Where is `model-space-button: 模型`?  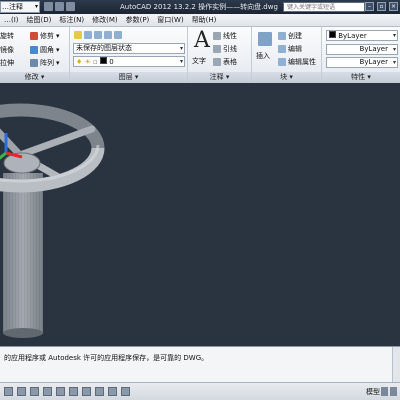 model-space-button: 模型 is located at coordinates (373, 392).